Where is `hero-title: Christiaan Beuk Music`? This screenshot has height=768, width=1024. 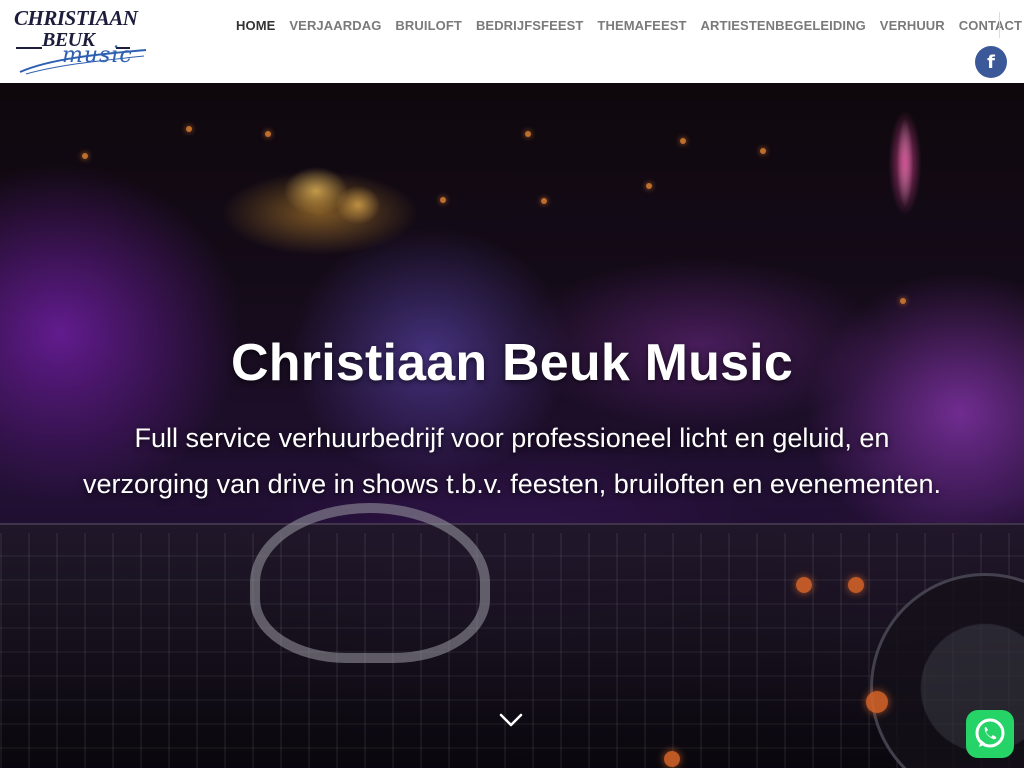 hero-title: Christiaan Beuk Music is located at coordinates (512, 363).